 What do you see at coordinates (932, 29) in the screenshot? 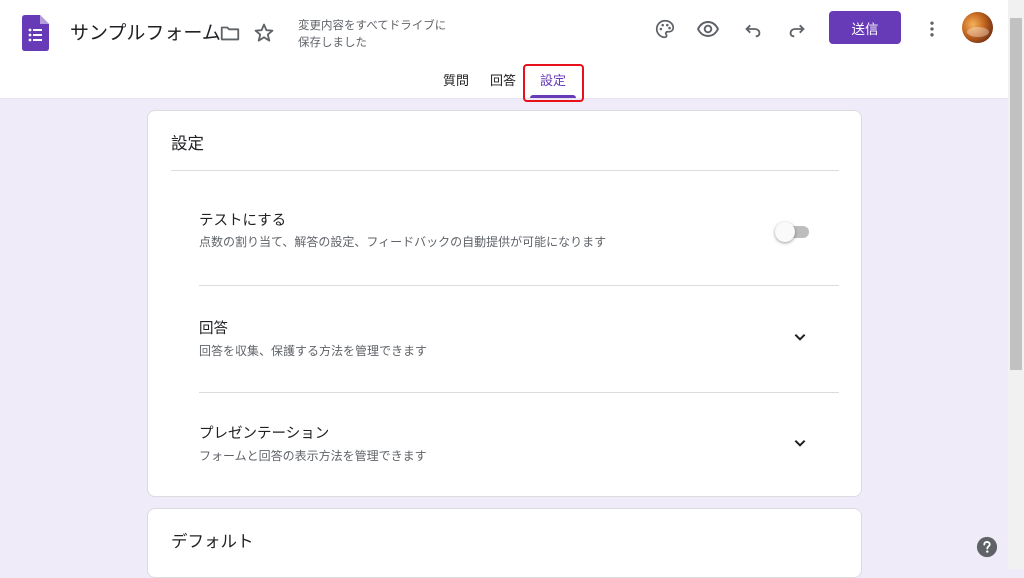
I see `more-vert-icon` at bounding box center [932, 29].